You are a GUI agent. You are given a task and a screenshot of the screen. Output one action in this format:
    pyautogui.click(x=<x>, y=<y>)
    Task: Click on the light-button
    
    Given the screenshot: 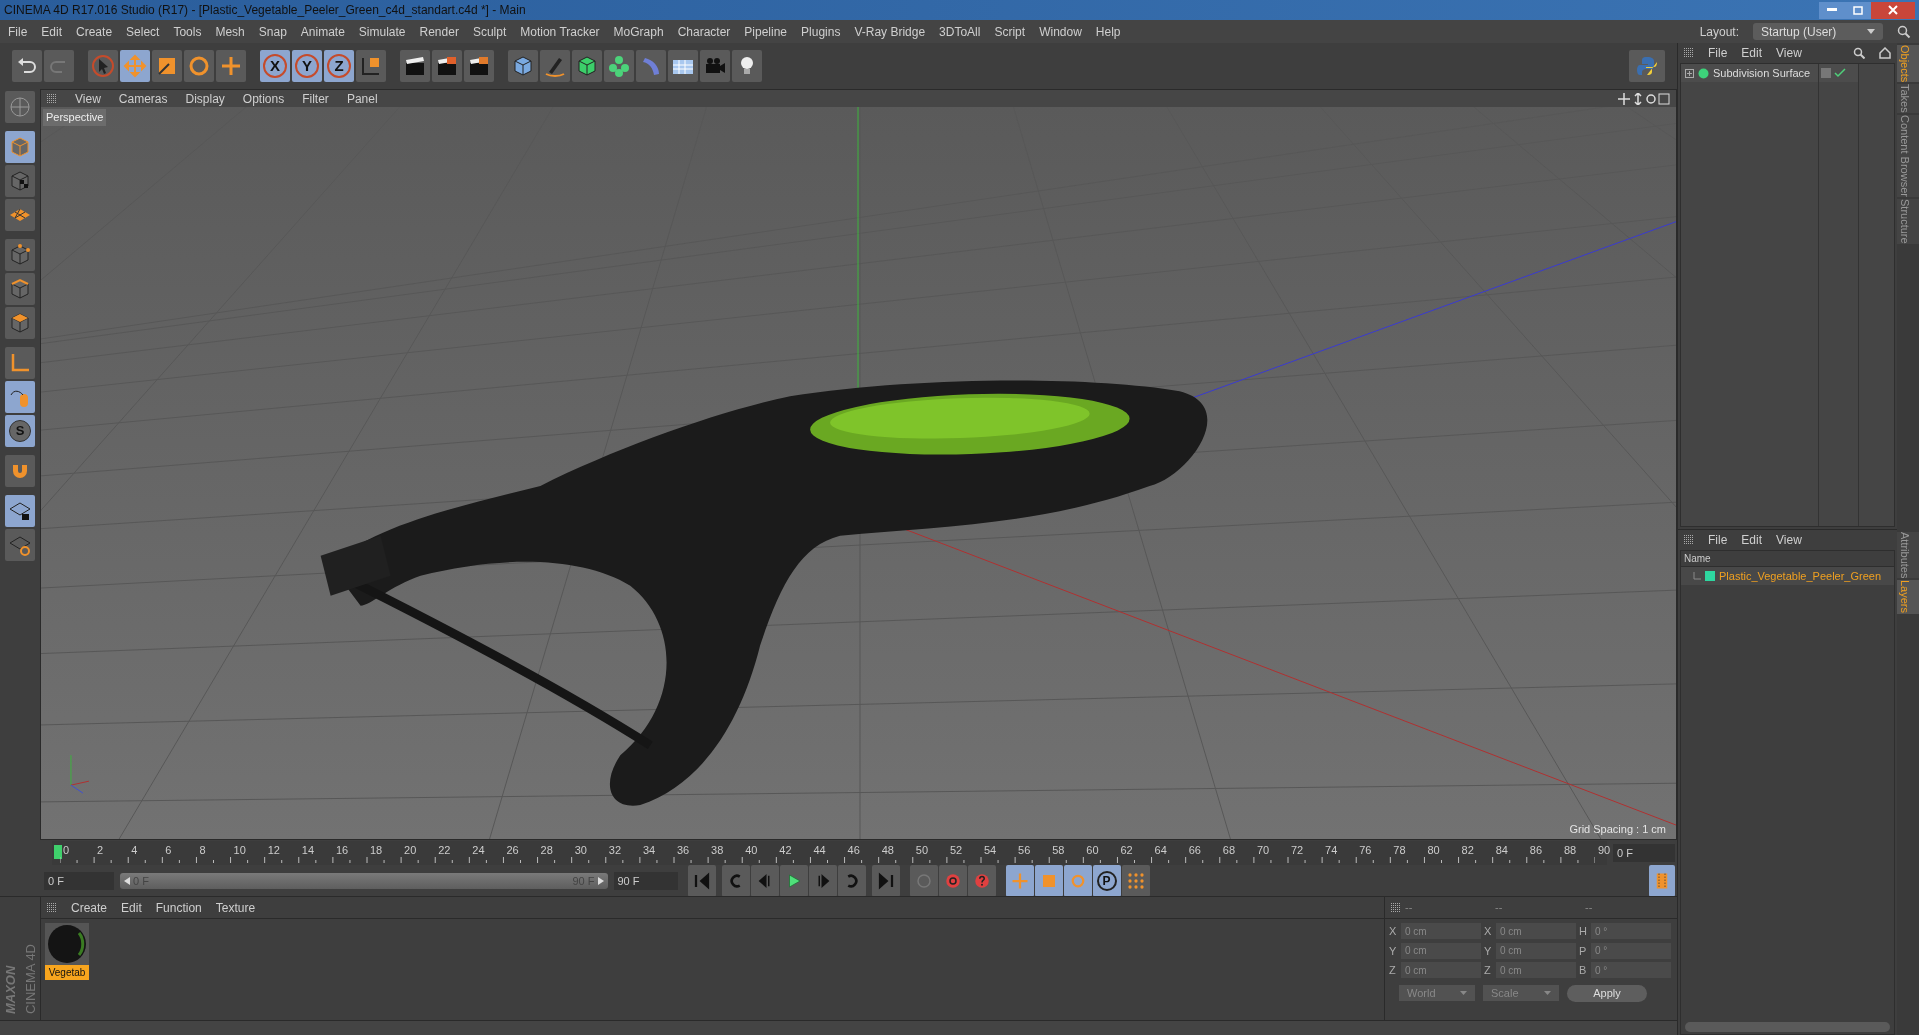 What is the action you would take?
    pyautogui.click(x=747, y=66)
    